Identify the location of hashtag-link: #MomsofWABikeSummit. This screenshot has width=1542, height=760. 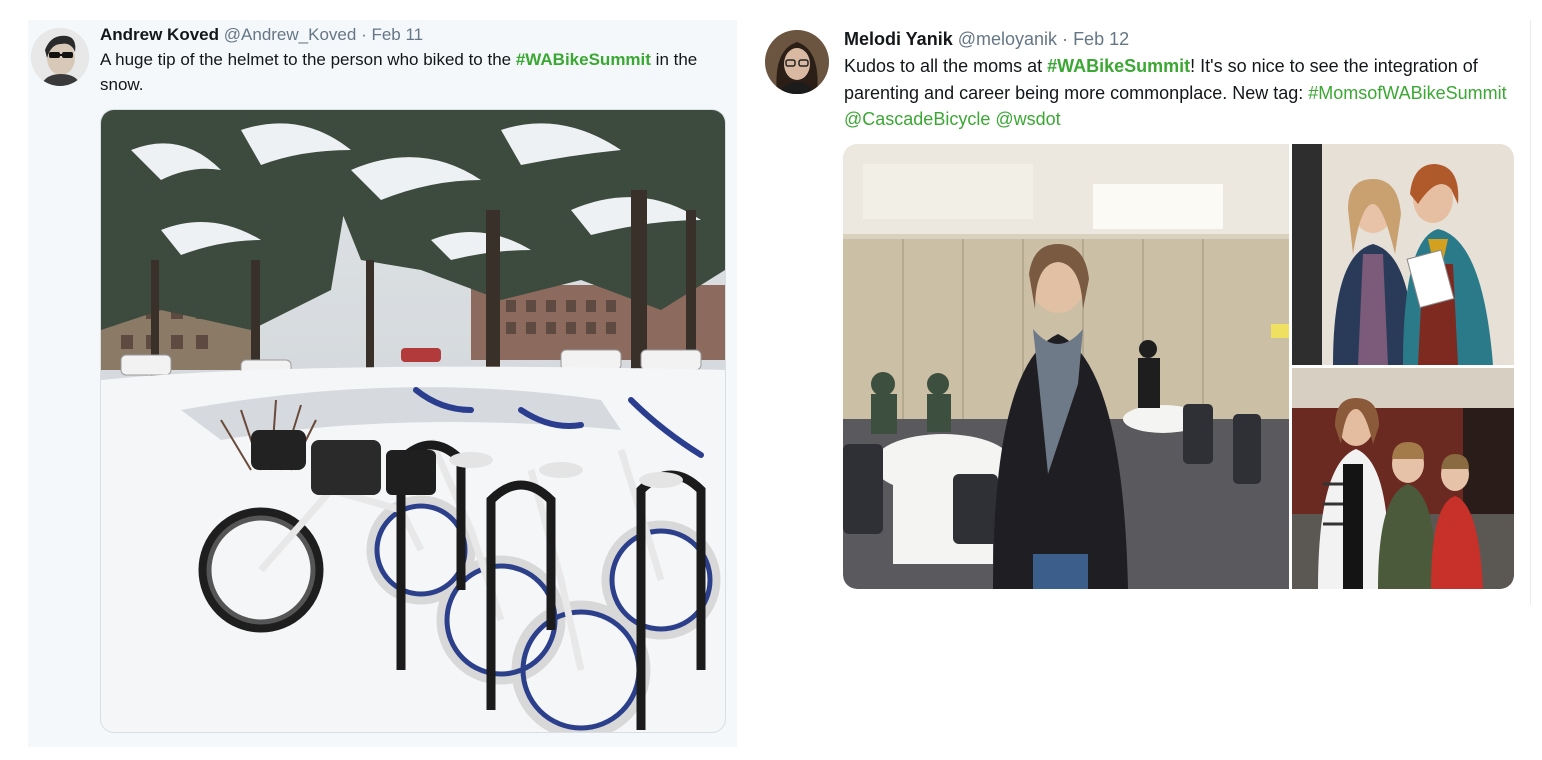
(1407, 93).